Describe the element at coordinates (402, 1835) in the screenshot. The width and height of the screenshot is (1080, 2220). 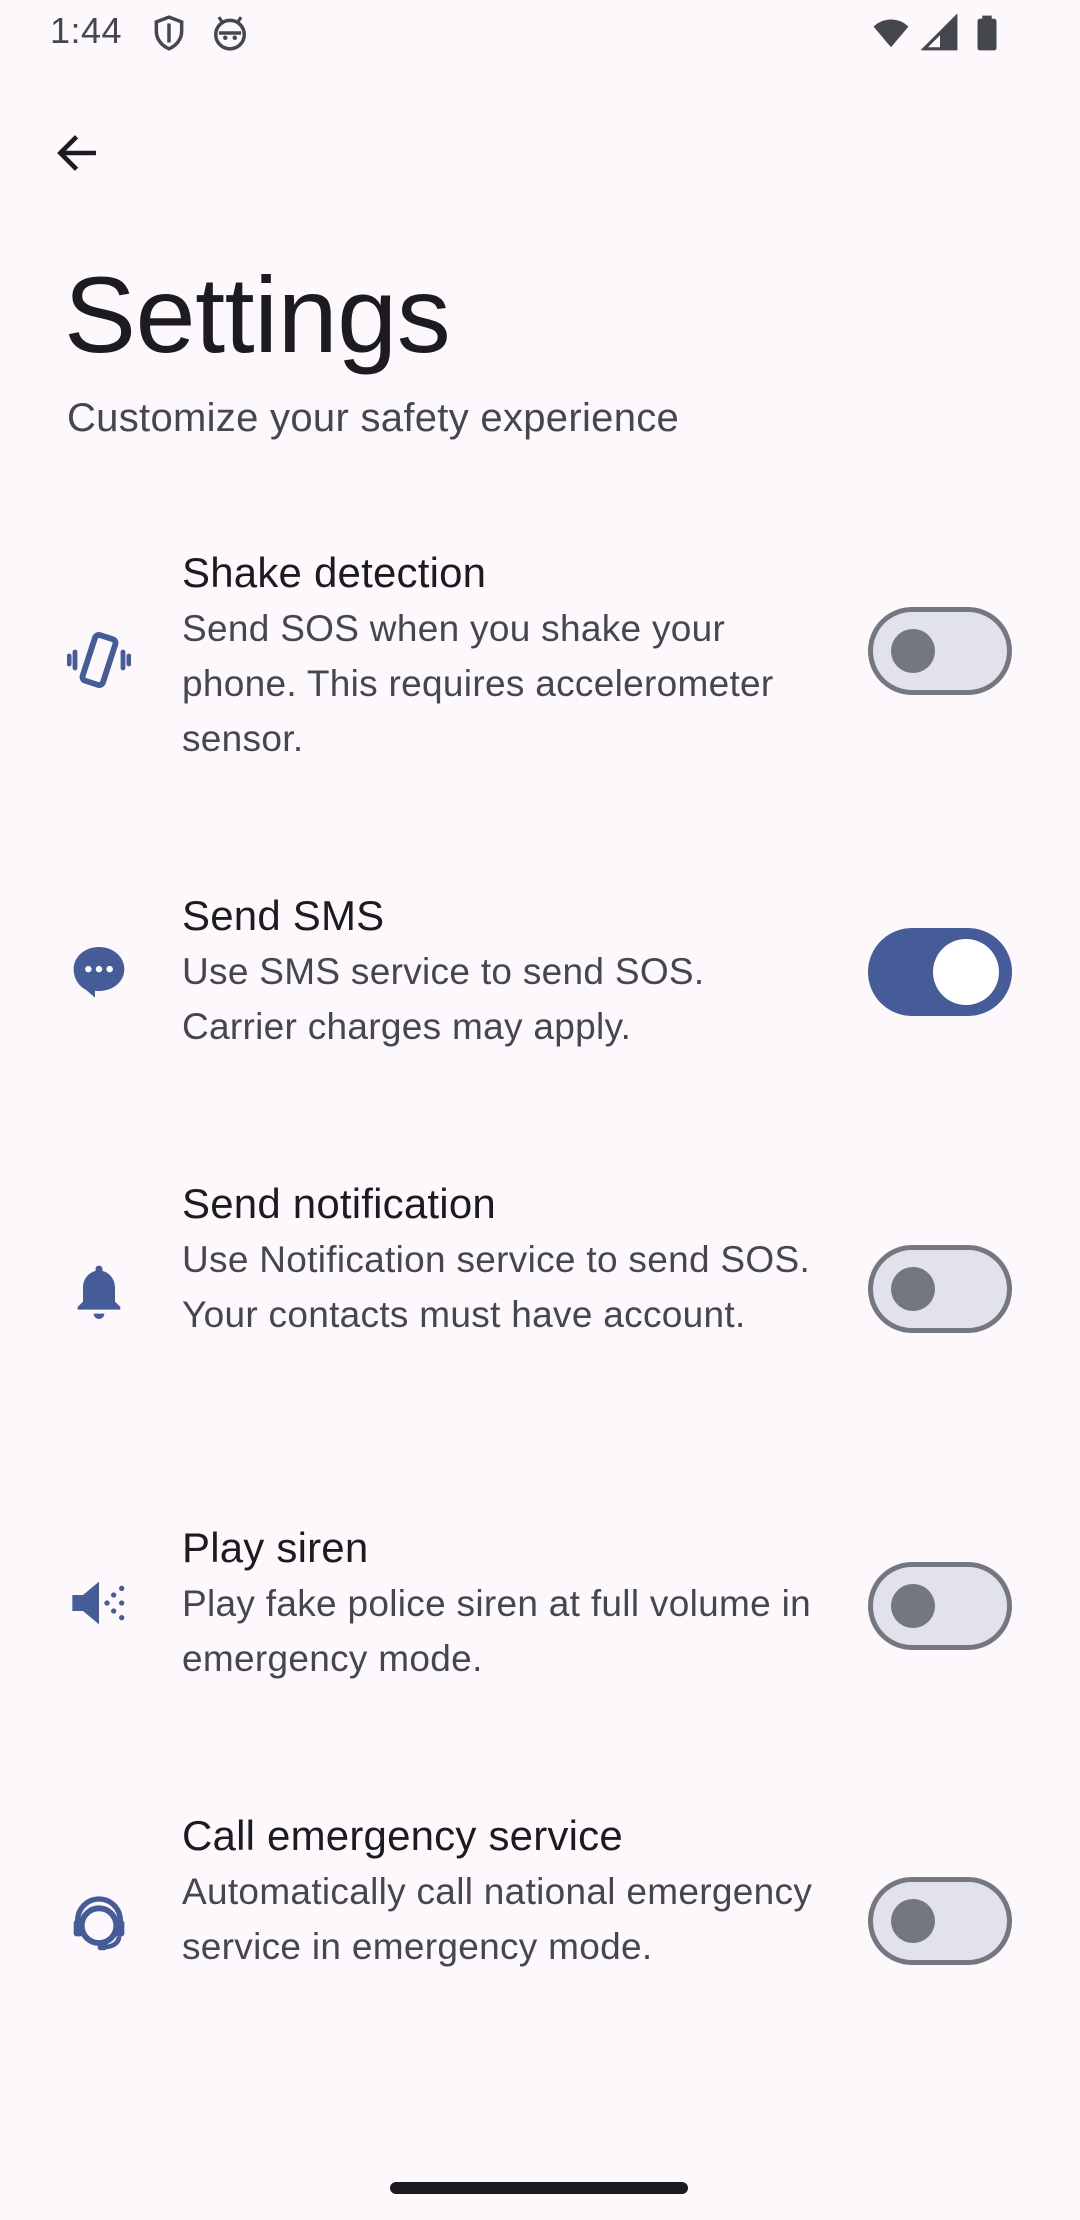
I see `setting-title: Call emergency service` at that location.